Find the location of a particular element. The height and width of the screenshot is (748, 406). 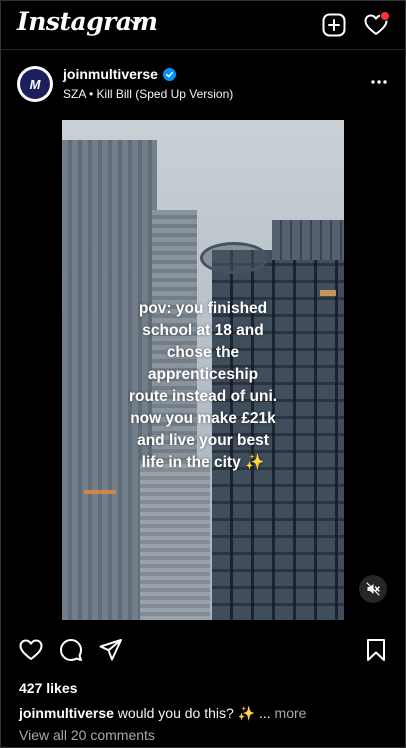

notification-dot is located at coordinates (385, 16).